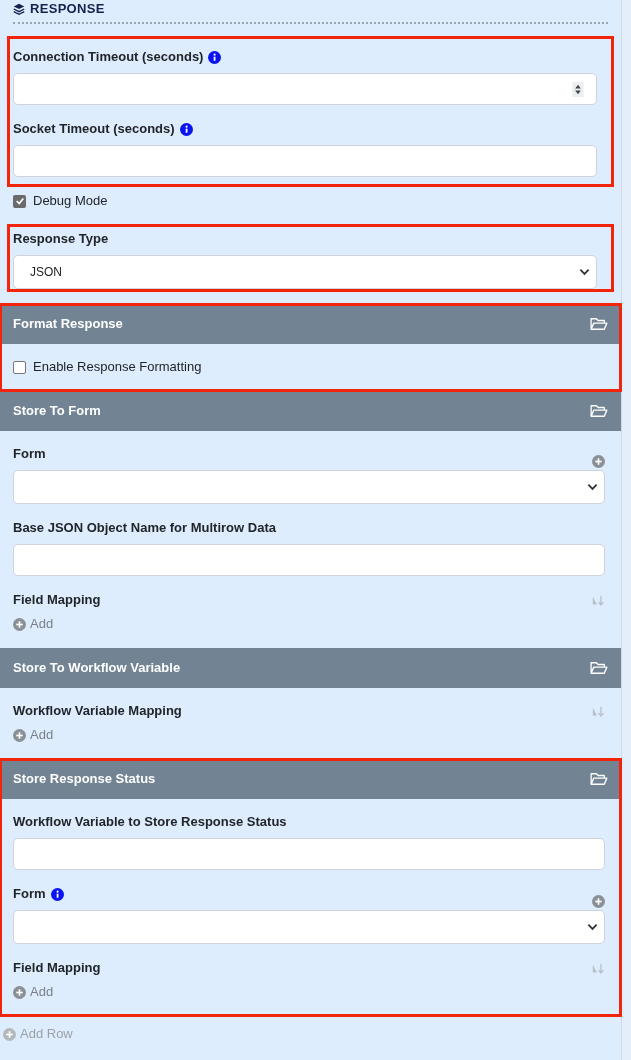 The height and width of the screenshot is (1060, 631). What do you see at coordinates (57, 411) in the screenshot?
I see `panel-title: Store To Form` at bounding box center [57, 411].